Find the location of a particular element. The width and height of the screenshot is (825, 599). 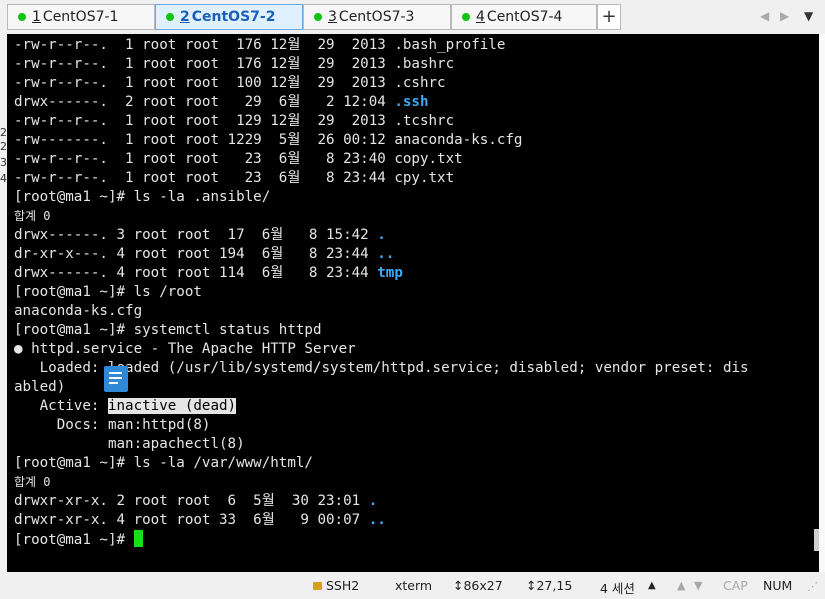

left-gutter: 2 2 3 4 is located at coordinates (3, 303).